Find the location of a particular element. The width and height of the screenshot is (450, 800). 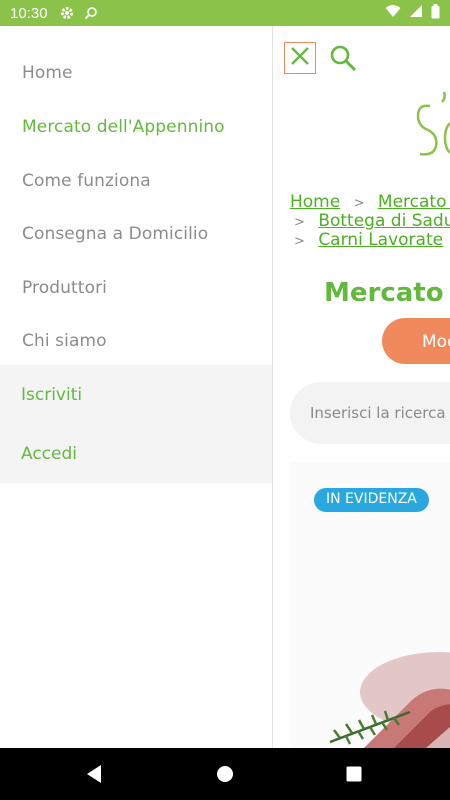

product-image is located at coordinates (370, 680).